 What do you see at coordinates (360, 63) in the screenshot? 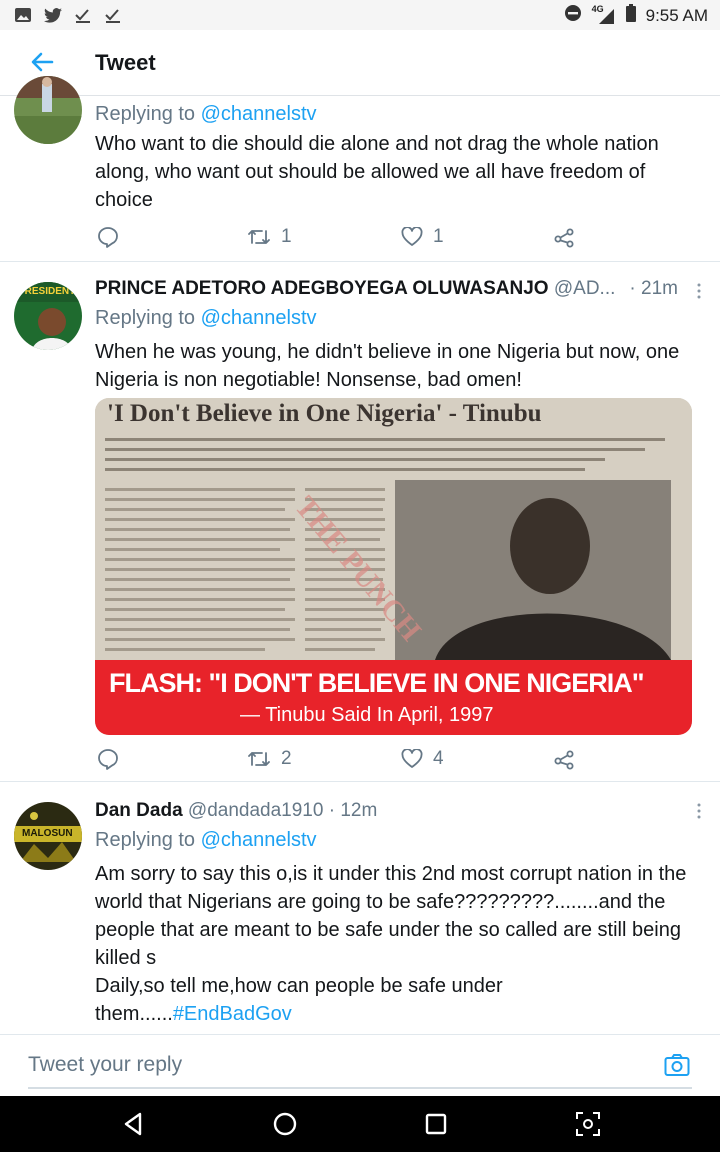
I see `top-app-bar: Tweet` at bounding box center [360, 63].